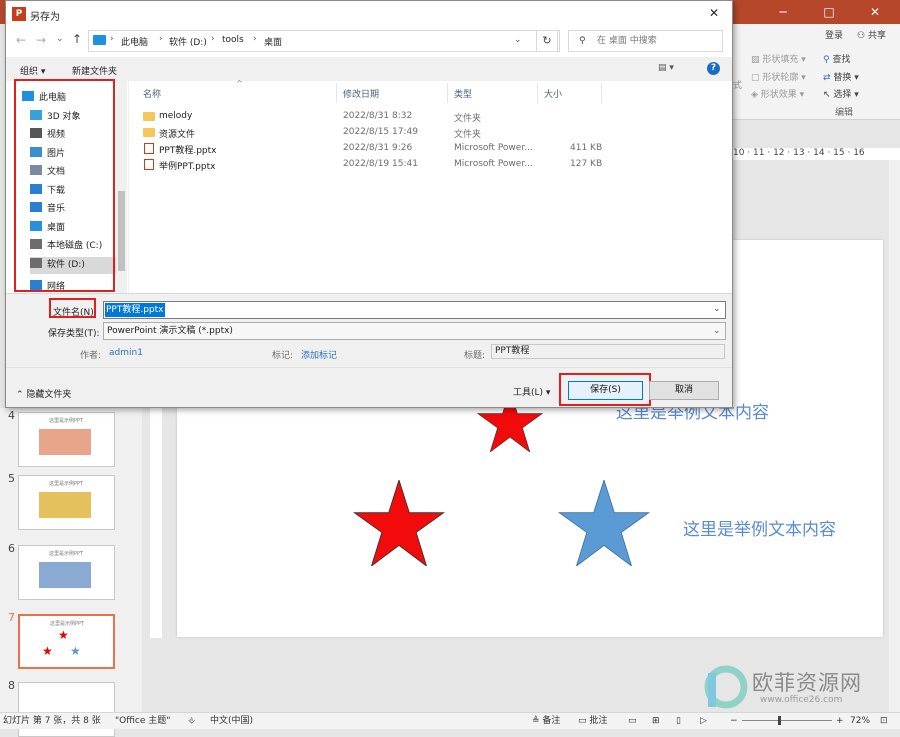 The width and height of the screenshot is (900, 737). What do you see at coordinates (21, 40) in the screenshot?
I see `back-arrow-icon: ←` at bounding box center [21, 40].